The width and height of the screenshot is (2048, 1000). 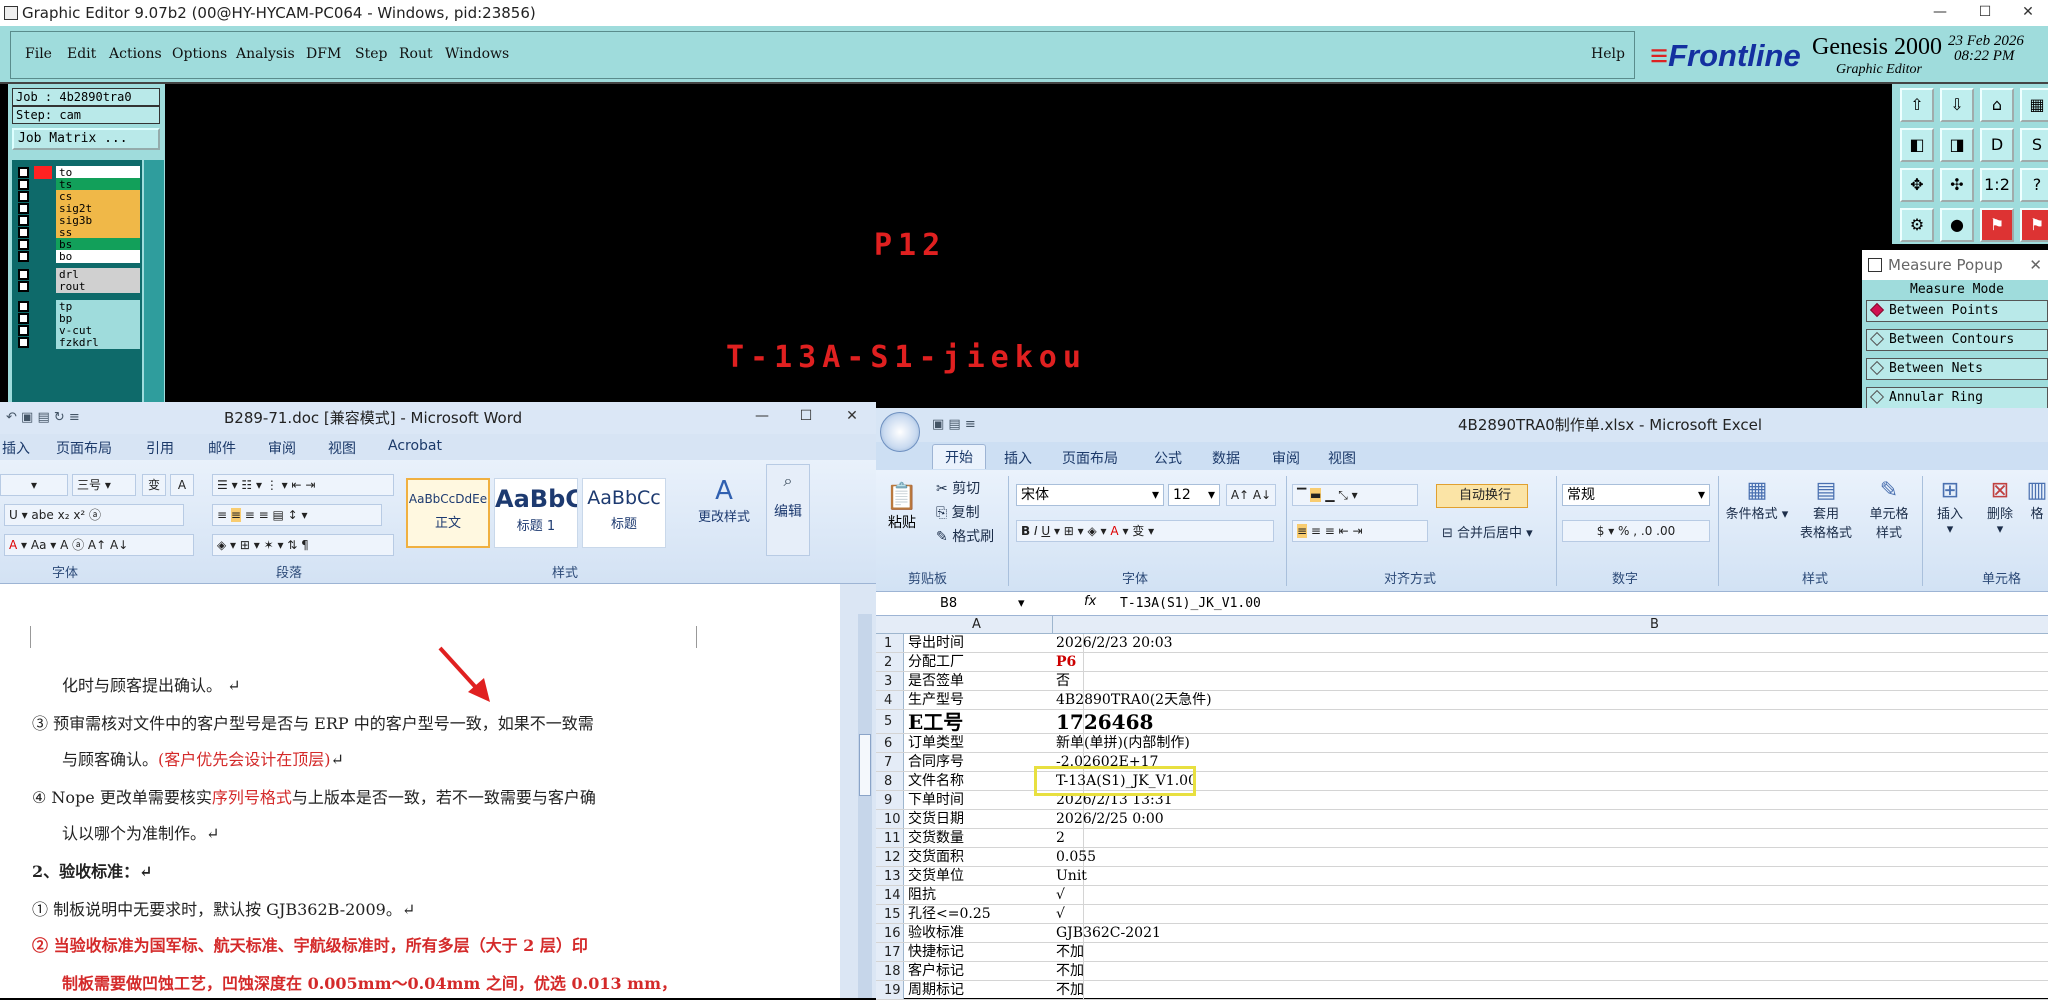 I want to click on list-buttons: ☰ ▾ ☷ ▾ ⋮ ▾ ⇤ ⇥, so click(x=303, y=485).